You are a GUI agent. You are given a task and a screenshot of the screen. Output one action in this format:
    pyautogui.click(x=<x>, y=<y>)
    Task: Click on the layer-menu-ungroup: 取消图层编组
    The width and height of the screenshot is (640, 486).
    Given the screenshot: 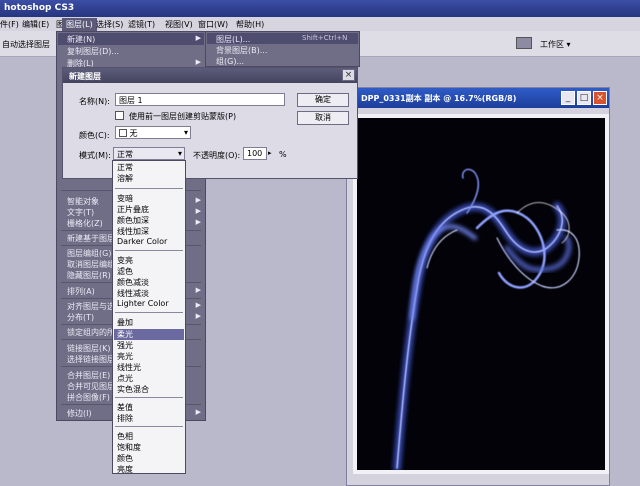 What is the action you would take?
    pyautogui.click(x=91, y=264)
    